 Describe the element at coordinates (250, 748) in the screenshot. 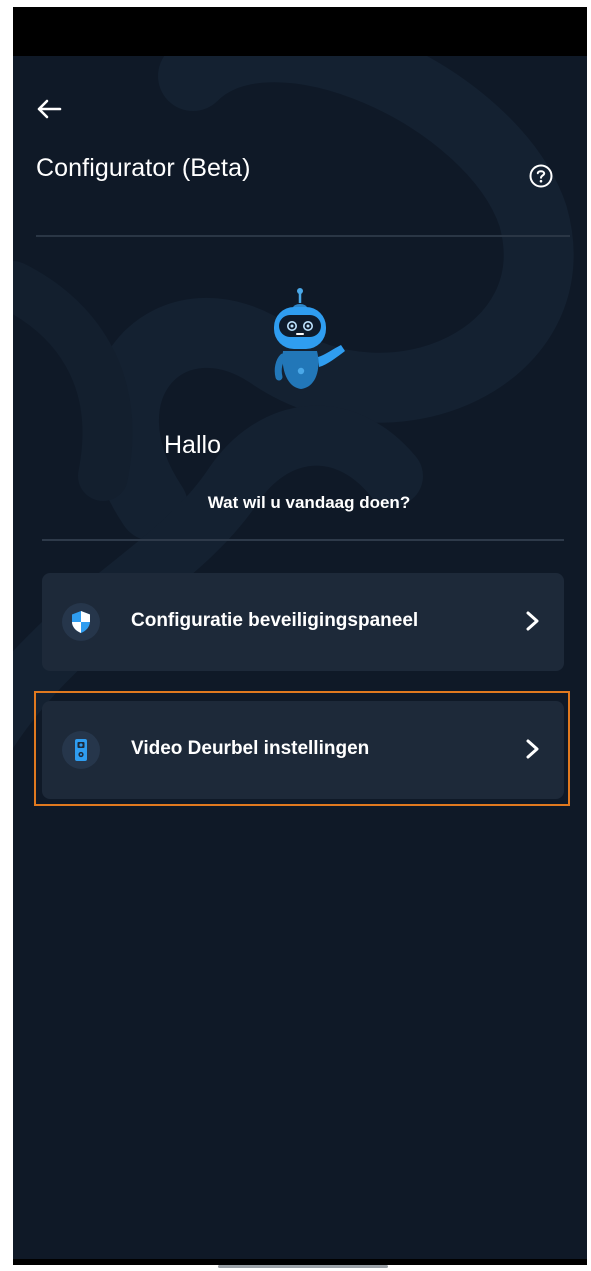

I see `option-label: Video Deurbel instellingen` at that location.